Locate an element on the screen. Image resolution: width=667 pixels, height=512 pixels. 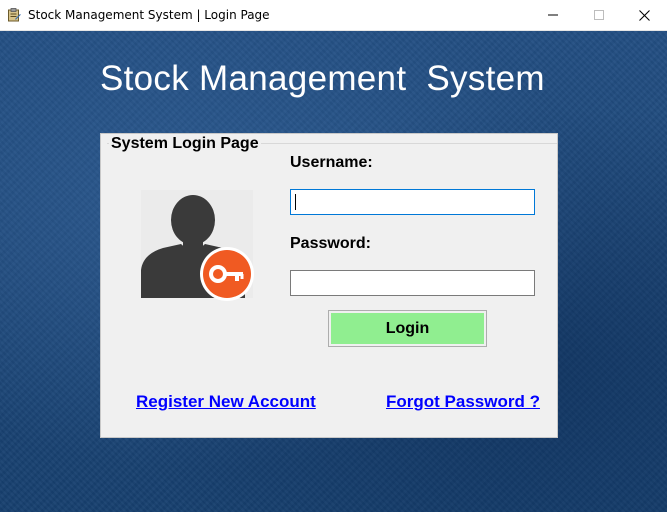
minimize-button is located at coordinates (553, 15).